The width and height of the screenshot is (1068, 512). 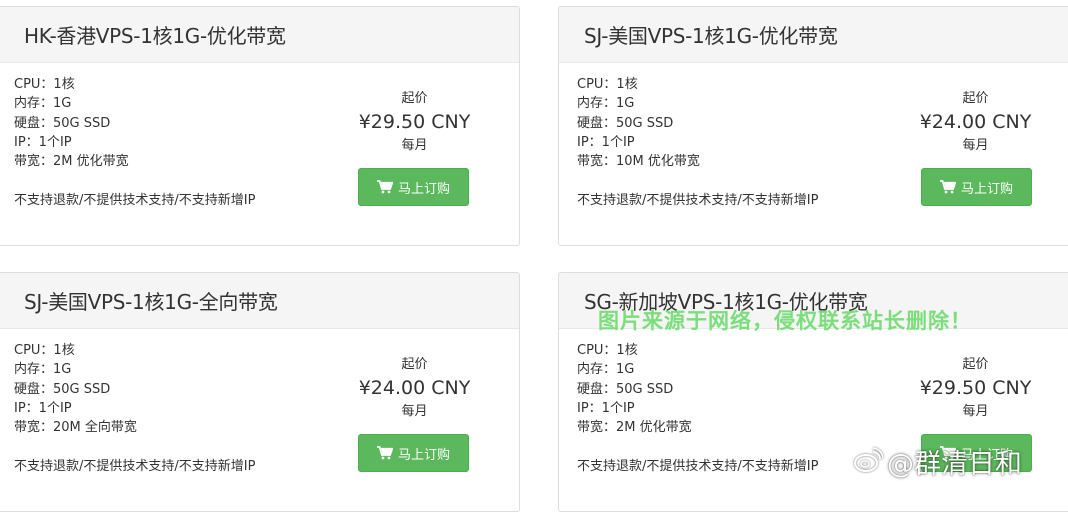 I want to click on corner-watermark: @群清日和, so click(x=937, y=461).